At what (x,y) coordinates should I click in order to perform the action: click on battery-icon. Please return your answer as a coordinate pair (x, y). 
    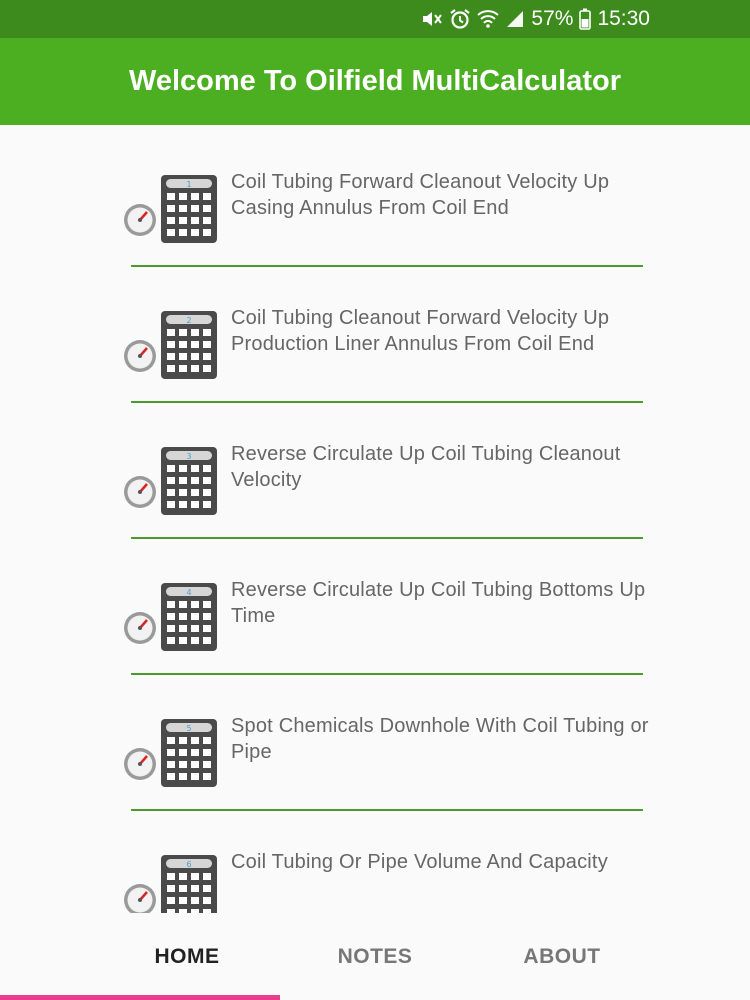
    Looking at the image, I should click on (585, 19).